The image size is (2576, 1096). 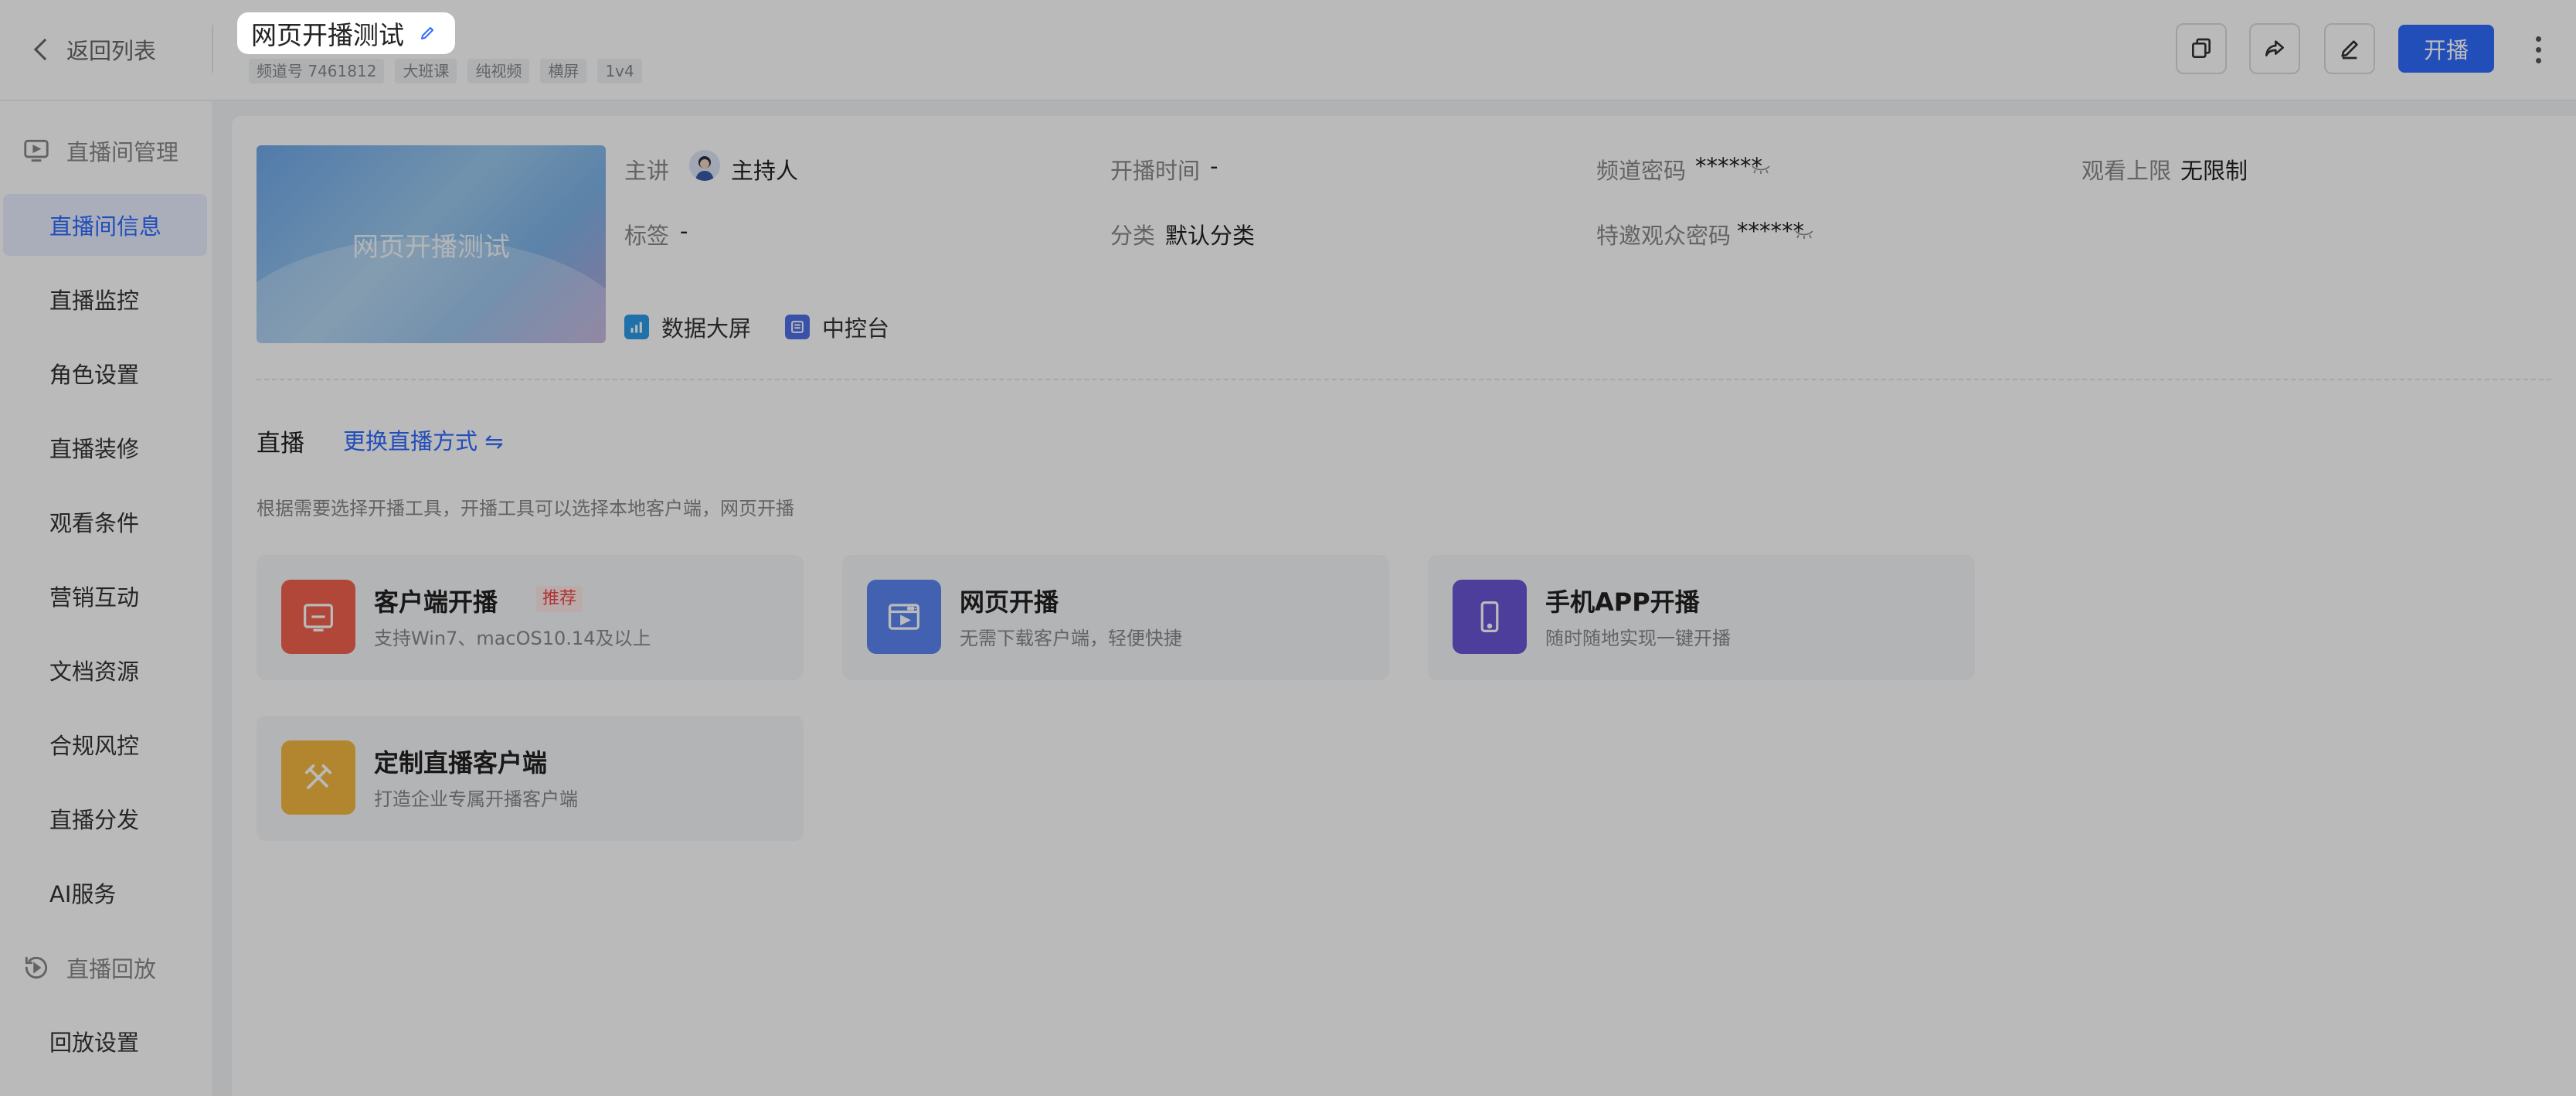 What do you see at coordinates (426, 71) in the screenshot?
I see `tag-class-type: 大班课` at bounding box center [426, 71].